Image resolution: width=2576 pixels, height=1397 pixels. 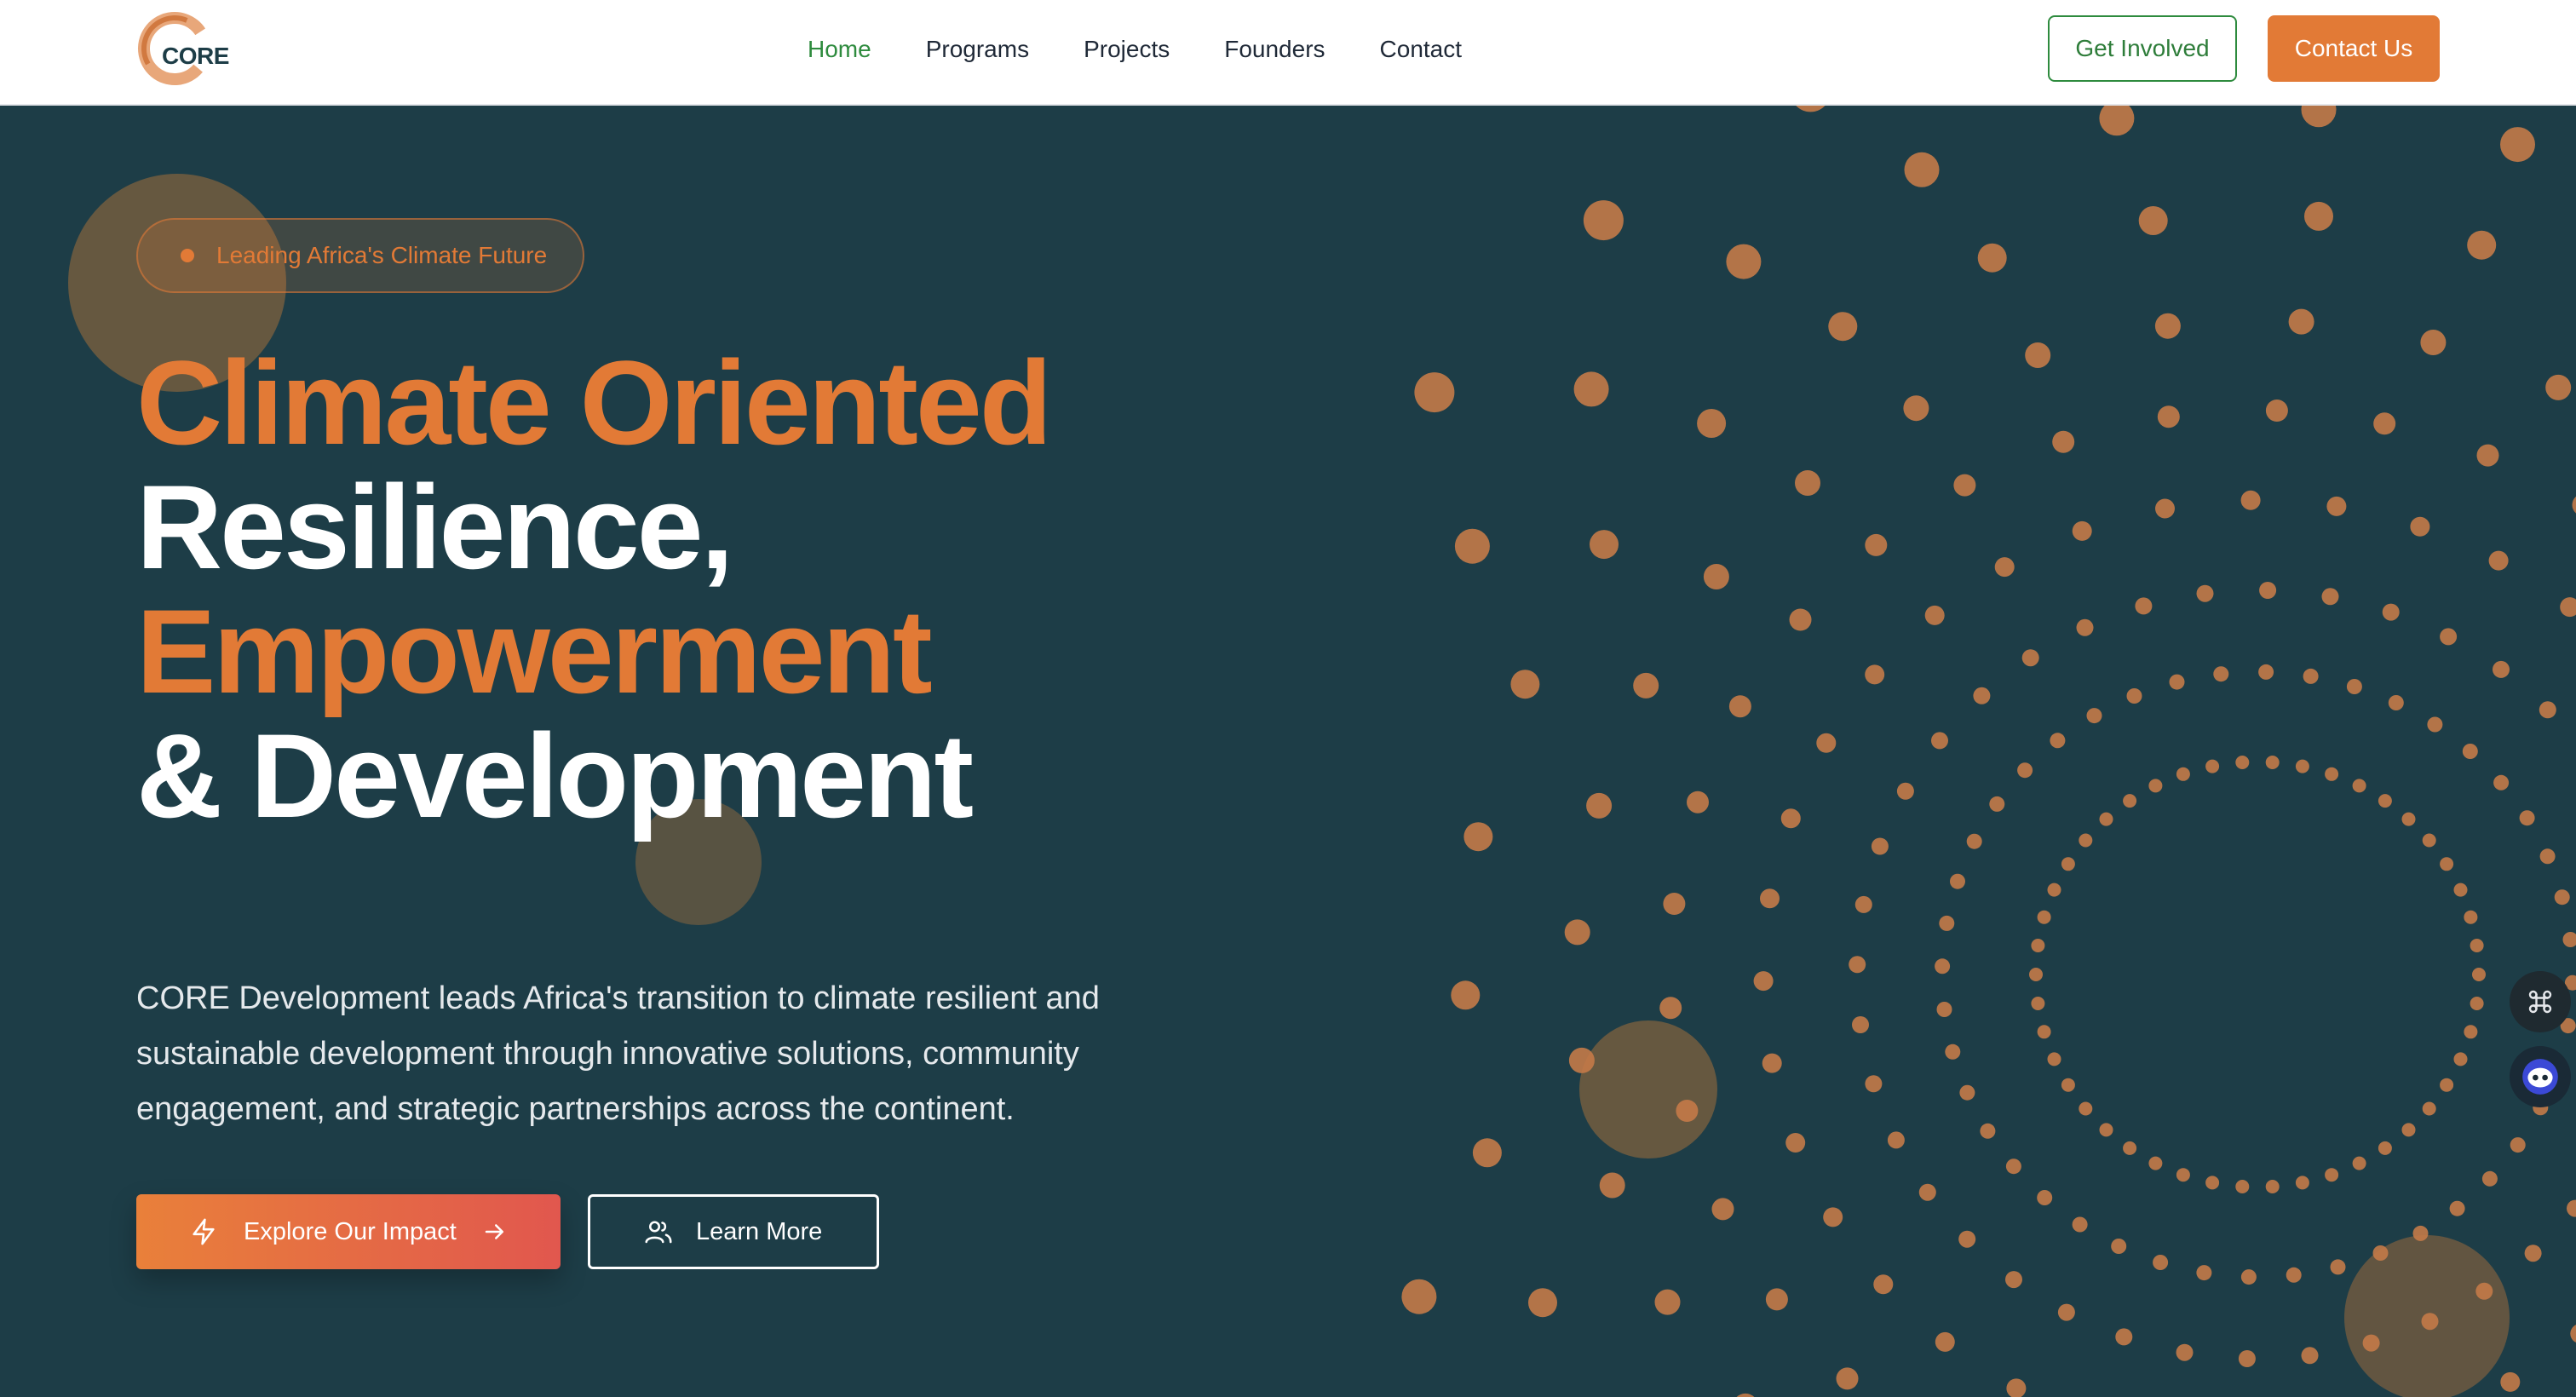 What do you see at coordinates (2354, 48) in the screenshot?
I see `contact-us-button: Contact Us` at bounding box center [2354, 48].